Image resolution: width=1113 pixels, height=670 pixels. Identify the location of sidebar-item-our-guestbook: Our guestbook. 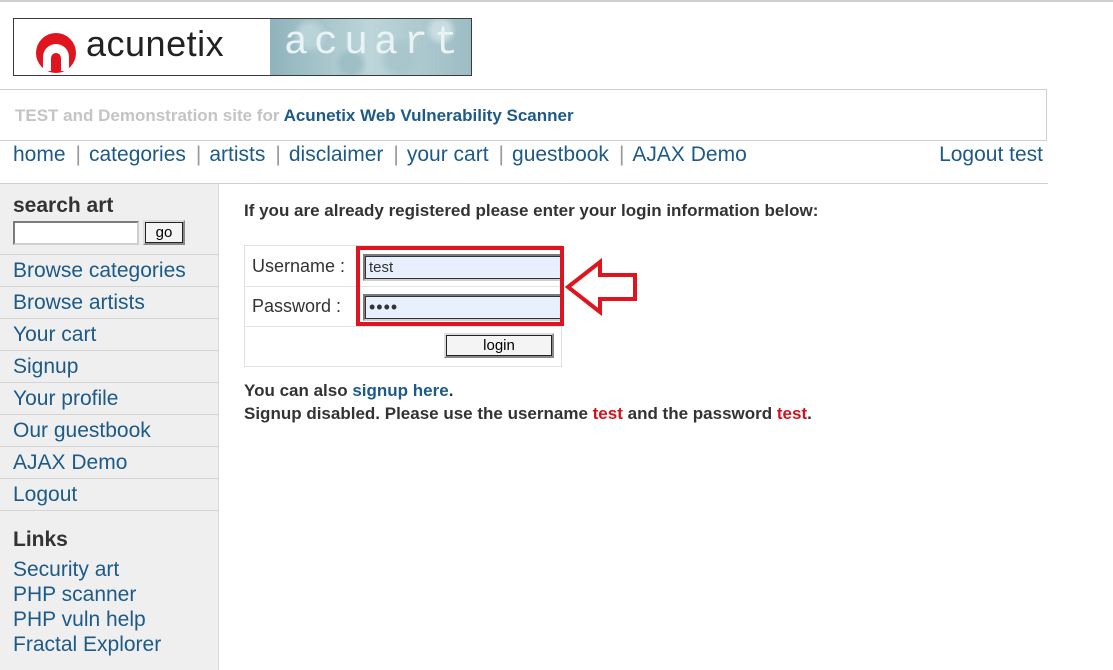
(109, 430).